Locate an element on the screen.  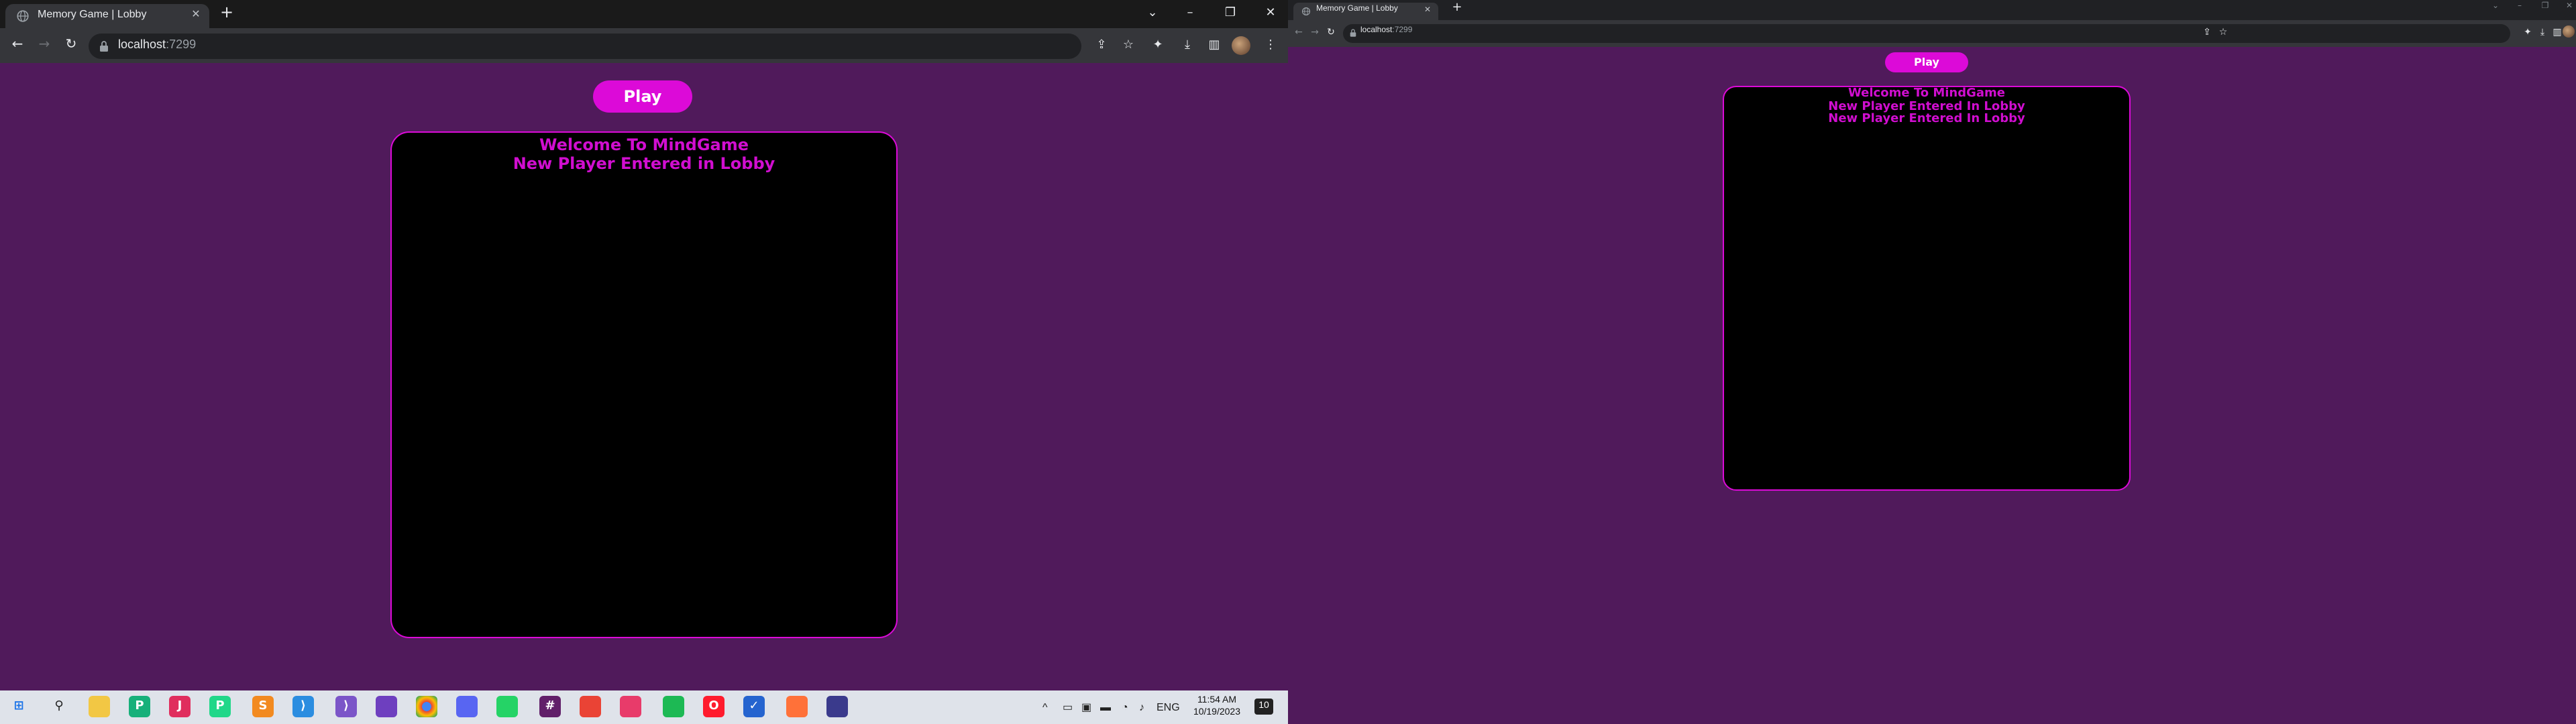
lobby-message: New Player Entered in Lobby is located at coordinates (644, 163).